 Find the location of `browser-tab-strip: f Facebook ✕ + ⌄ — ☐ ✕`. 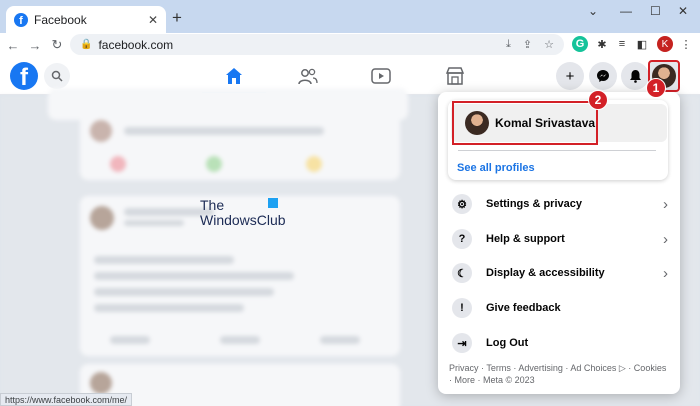

browser-tab-strip: f Facebook ✕ + ⌄ — ☐ ✕ is located at coordinates (350, 16).